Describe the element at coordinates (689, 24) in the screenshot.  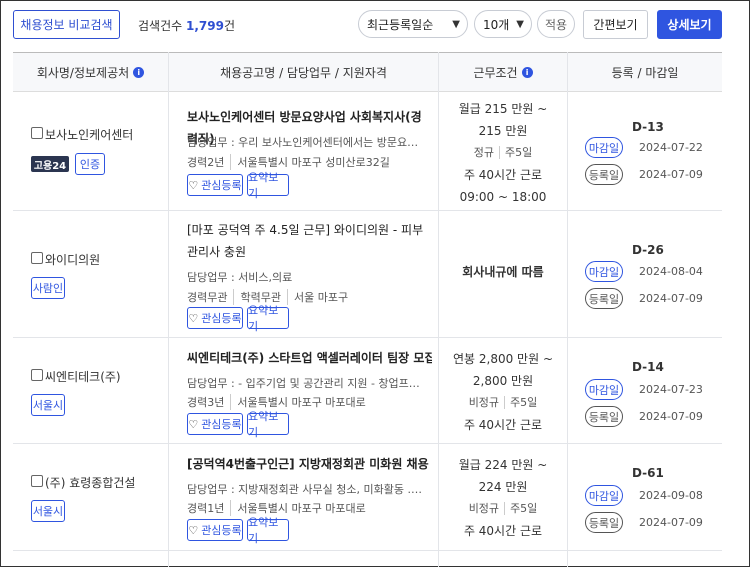
I see `detail-view-button: 상세보기` at that location.